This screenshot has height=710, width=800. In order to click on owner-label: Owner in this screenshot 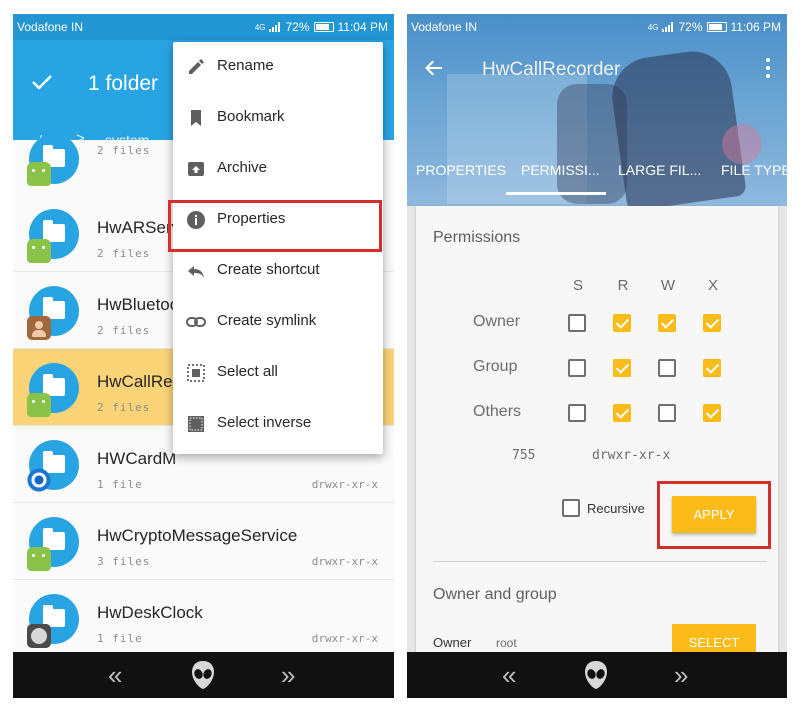, I will do `click(452, 642)`.